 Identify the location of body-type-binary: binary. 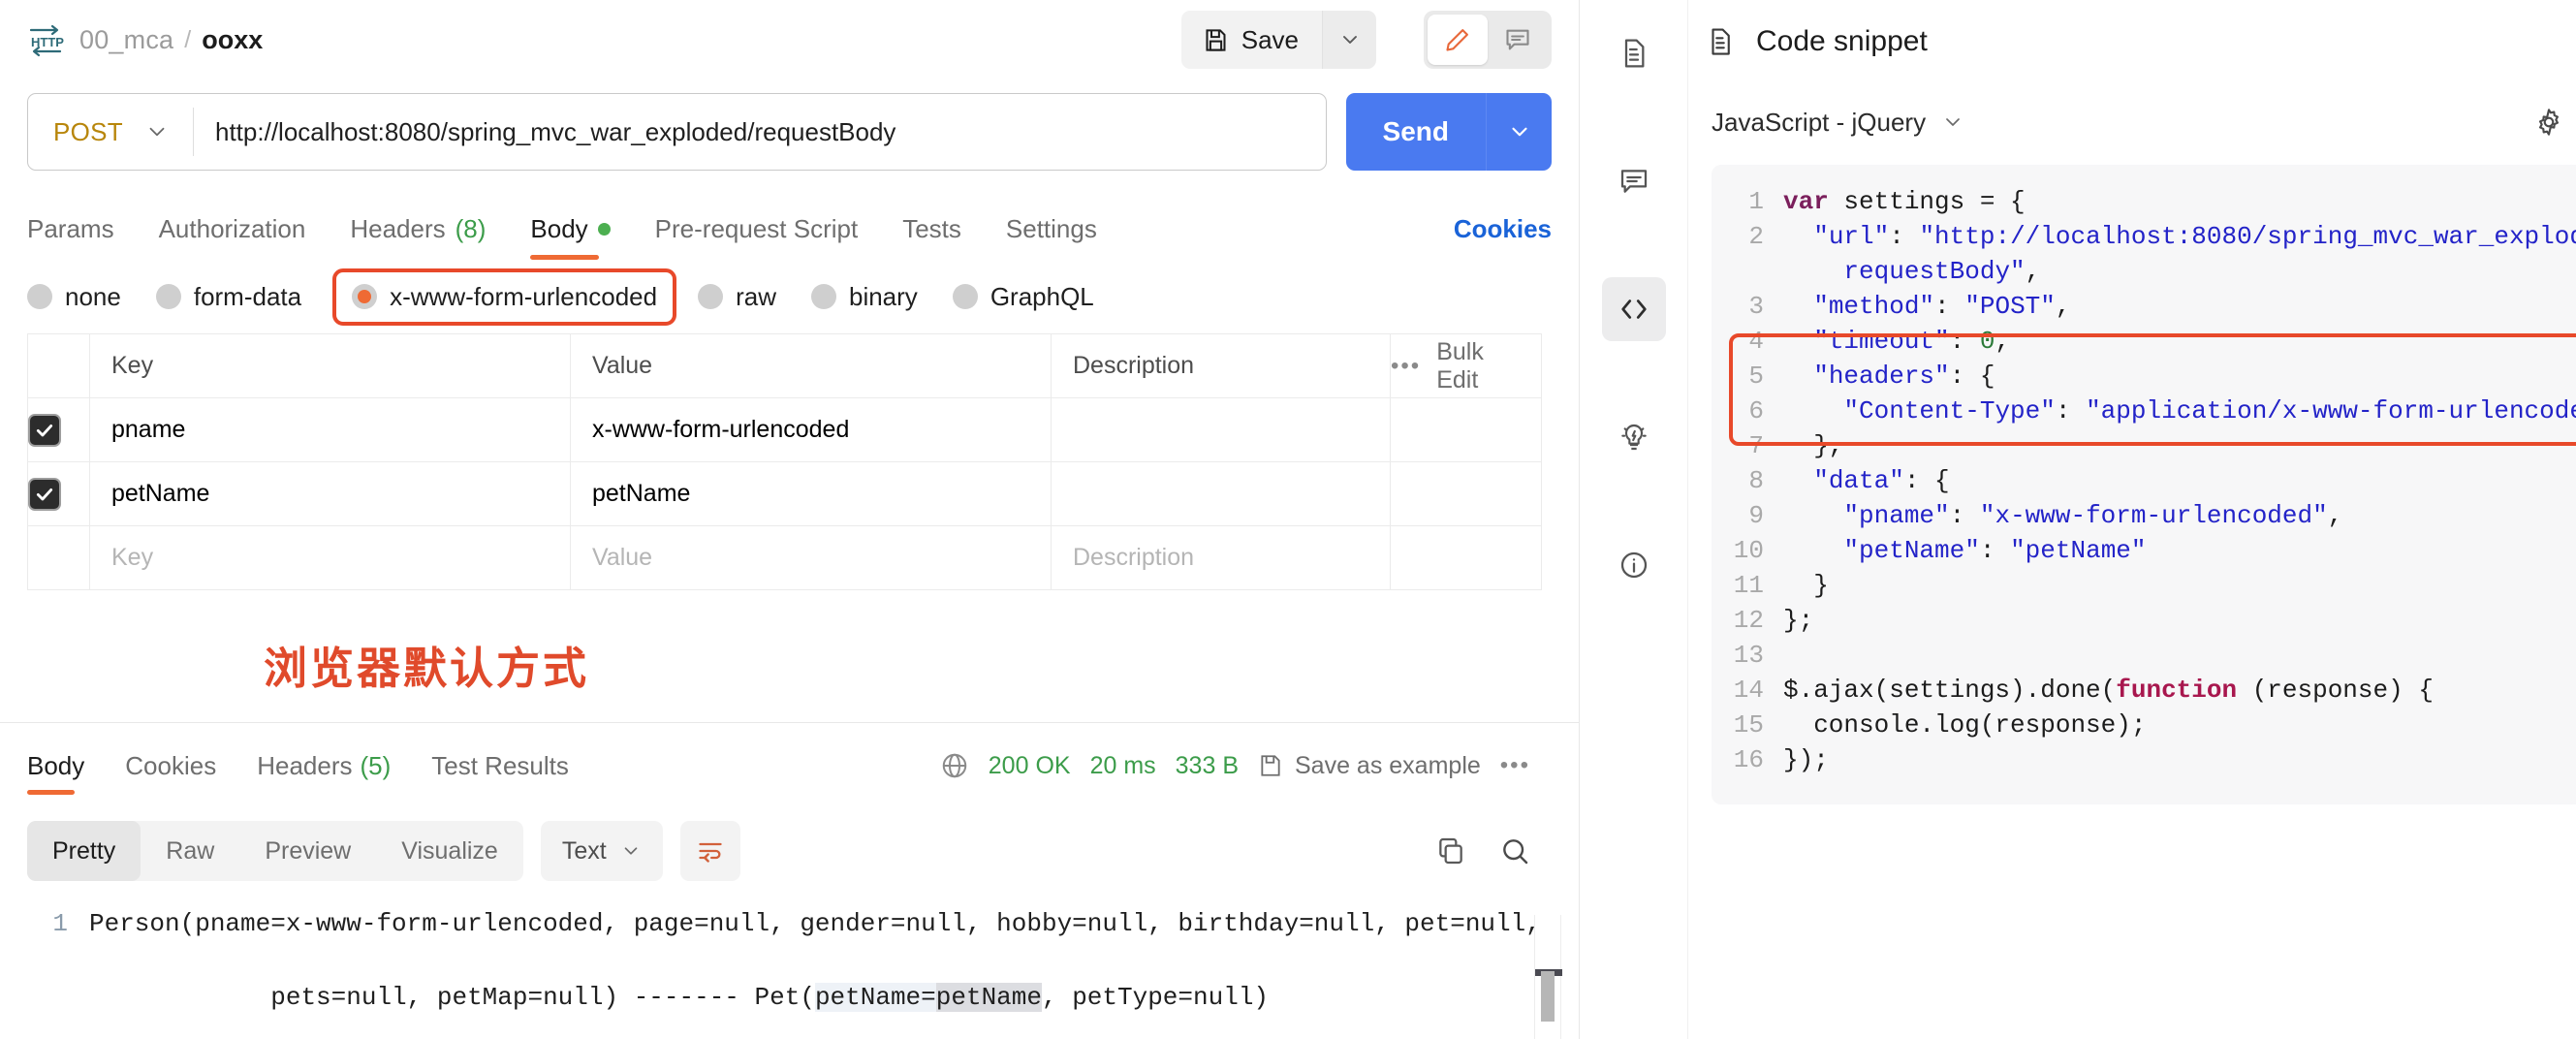
(864, 296).